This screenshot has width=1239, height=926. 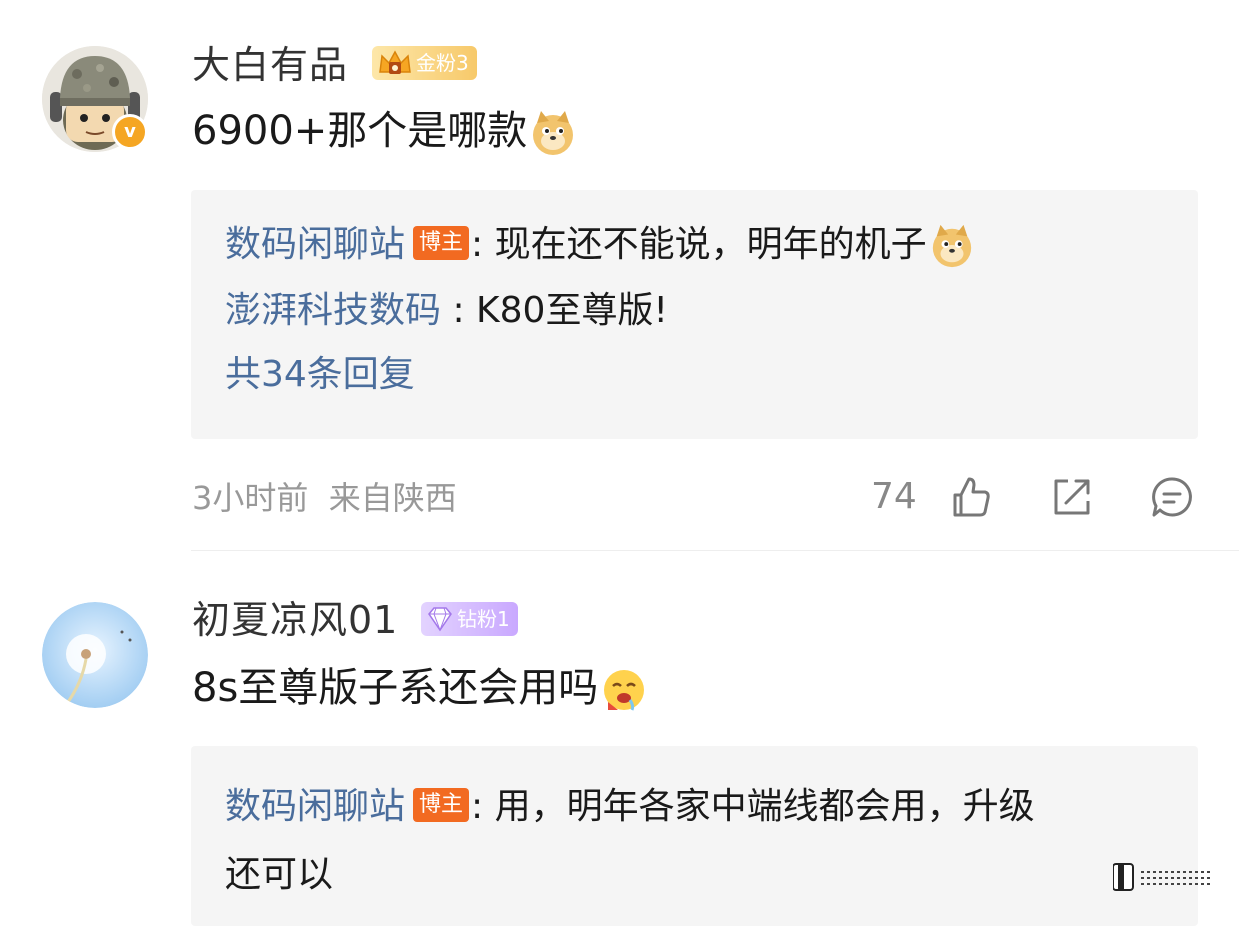 What do you see at coordinates (442, 63) in the screenshot?
I see `fan-badge-label: 金粉3` at bounding box center [442, 63].